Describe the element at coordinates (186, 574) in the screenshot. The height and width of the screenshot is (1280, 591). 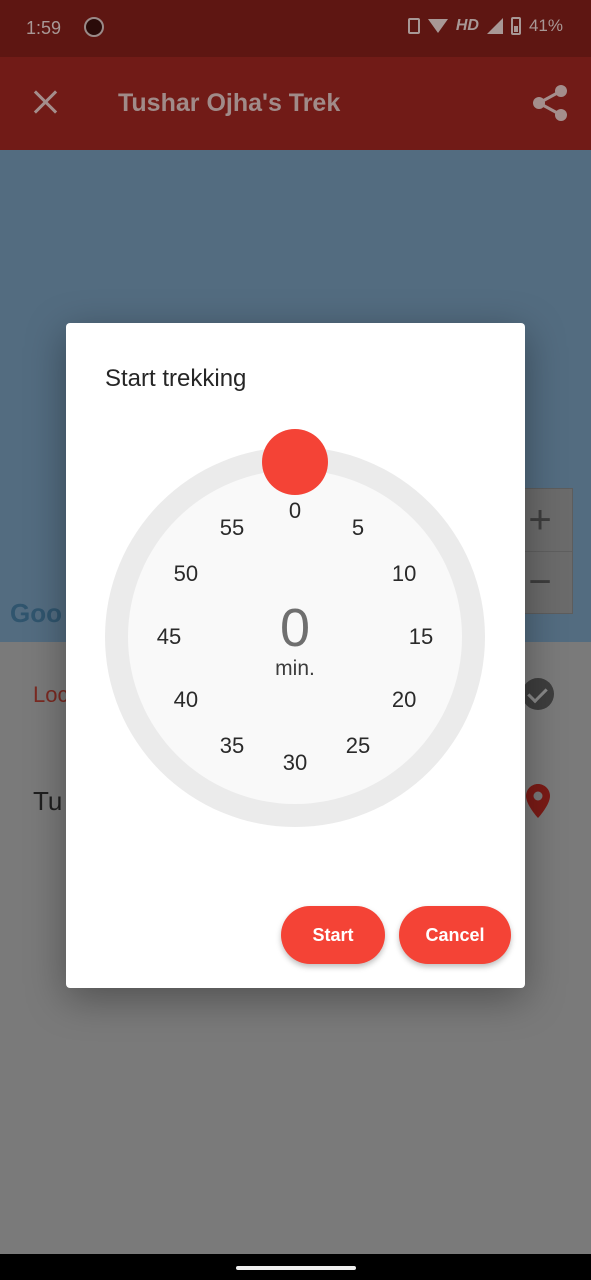
I see `dial-number: 50` at that location.